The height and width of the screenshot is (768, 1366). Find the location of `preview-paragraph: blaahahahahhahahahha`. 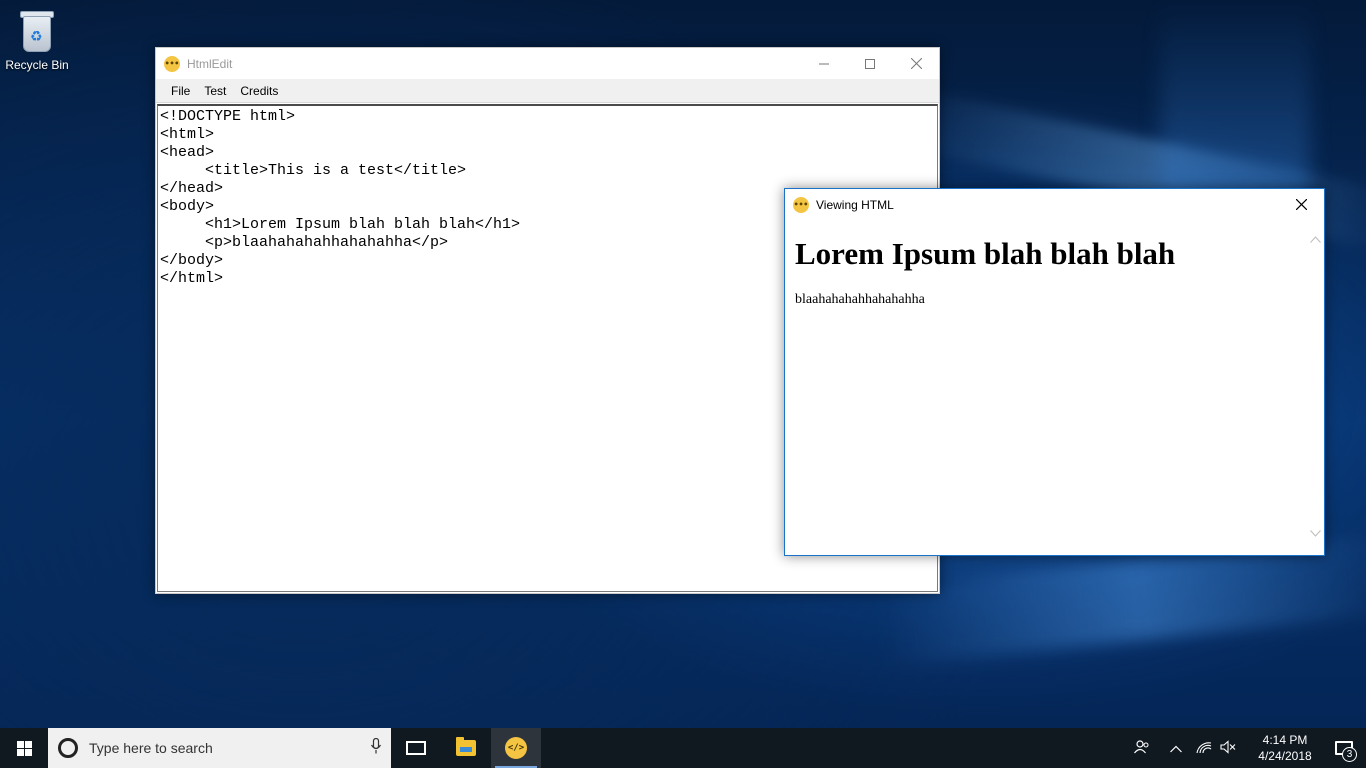

preview-paragraph: blaahahahahhahahahha is located at coordinates (860, 299).